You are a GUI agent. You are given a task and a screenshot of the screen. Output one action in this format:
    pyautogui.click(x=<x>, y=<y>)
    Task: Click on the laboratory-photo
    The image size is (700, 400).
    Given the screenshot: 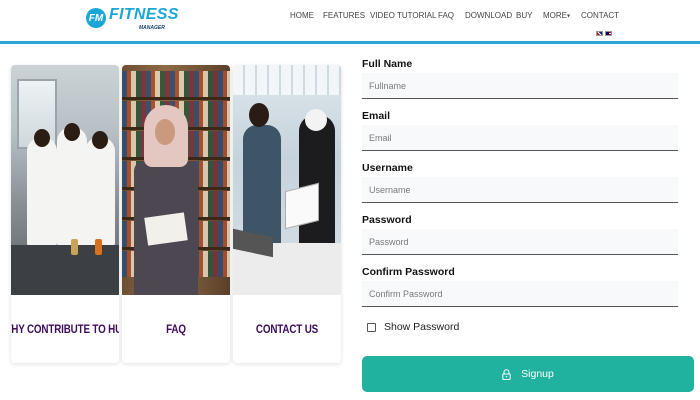 What is the action you would take?
    pyautogui.click(x=65, y=180)
    